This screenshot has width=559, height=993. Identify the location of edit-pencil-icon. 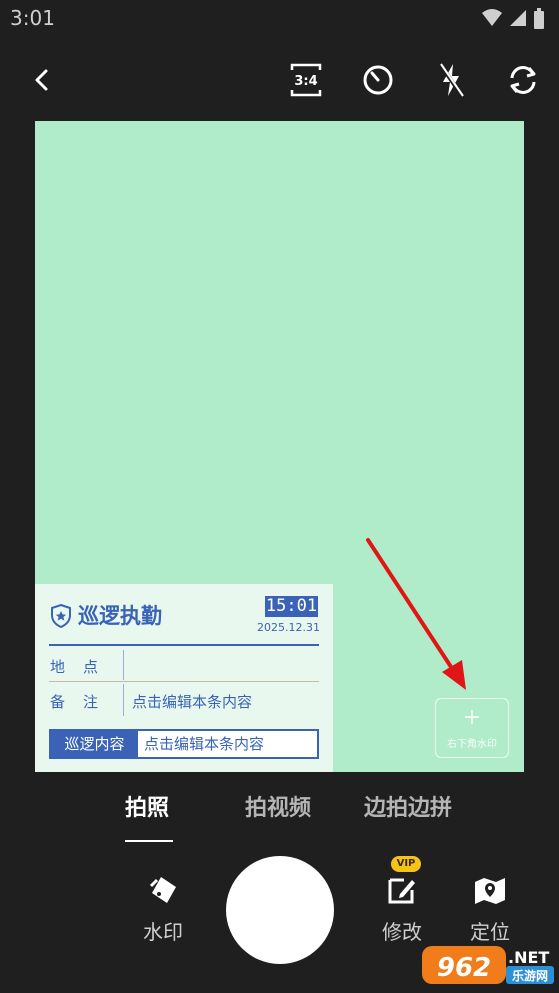
(401, 891).